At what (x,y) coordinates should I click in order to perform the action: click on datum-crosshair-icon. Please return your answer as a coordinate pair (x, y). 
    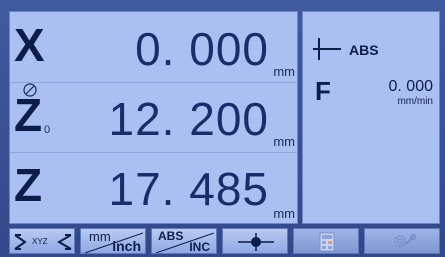
    Looking at the image, I should click on (327, 49).